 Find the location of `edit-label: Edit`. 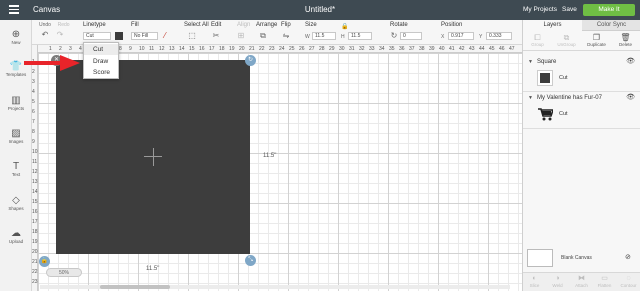

edit-label: Edit is located at coordinates (216, 25).